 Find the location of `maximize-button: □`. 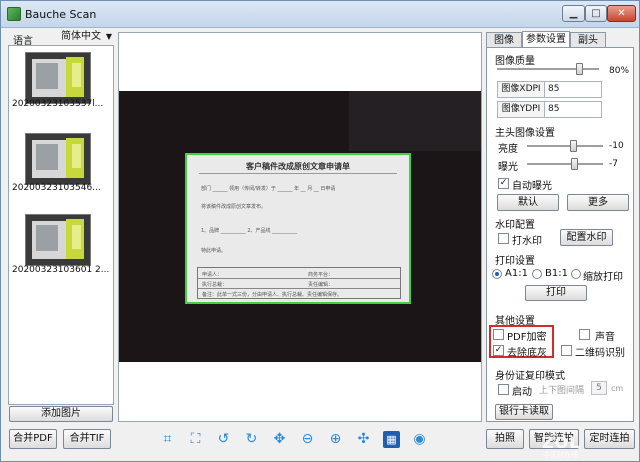

maximize-button: □ is located at coordinates (596, 13).